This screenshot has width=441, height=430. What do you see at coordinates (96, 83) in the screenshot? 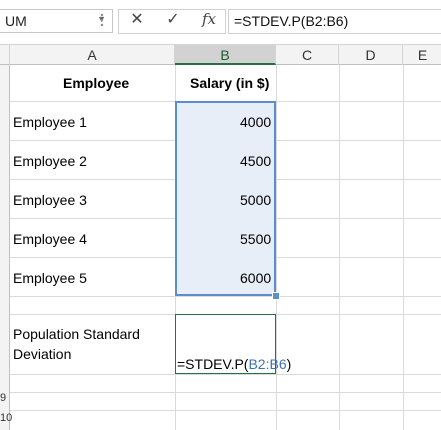
I see `cell-a1: Employee` at bounding box center [96, 83].